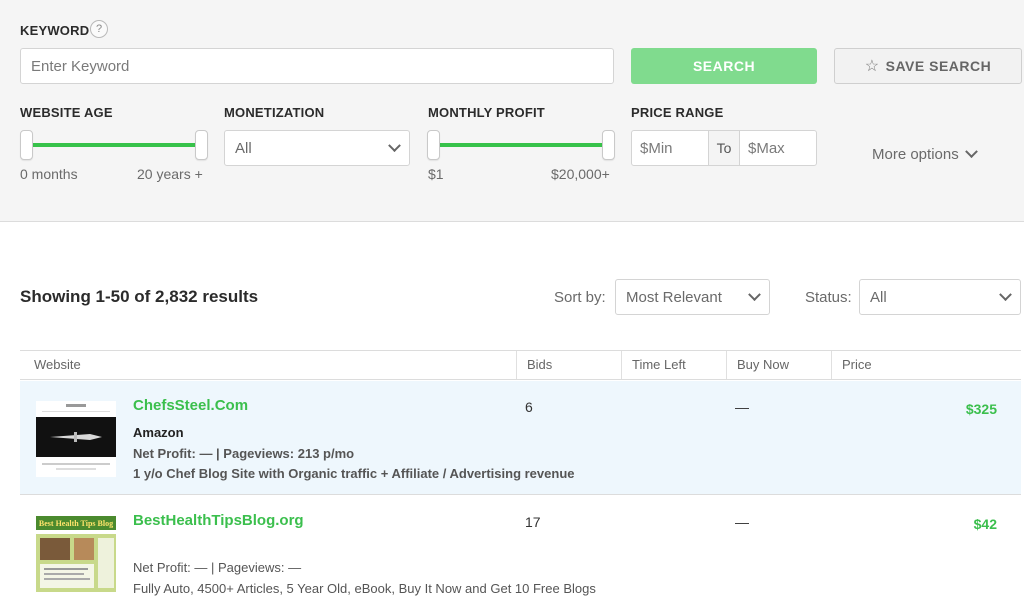 The image size is (1024, 609). Describe the element at coordinates (486, 112) in the screenshot. I see `monthly-profit-label: MONTHLY PROFIT` at that location.